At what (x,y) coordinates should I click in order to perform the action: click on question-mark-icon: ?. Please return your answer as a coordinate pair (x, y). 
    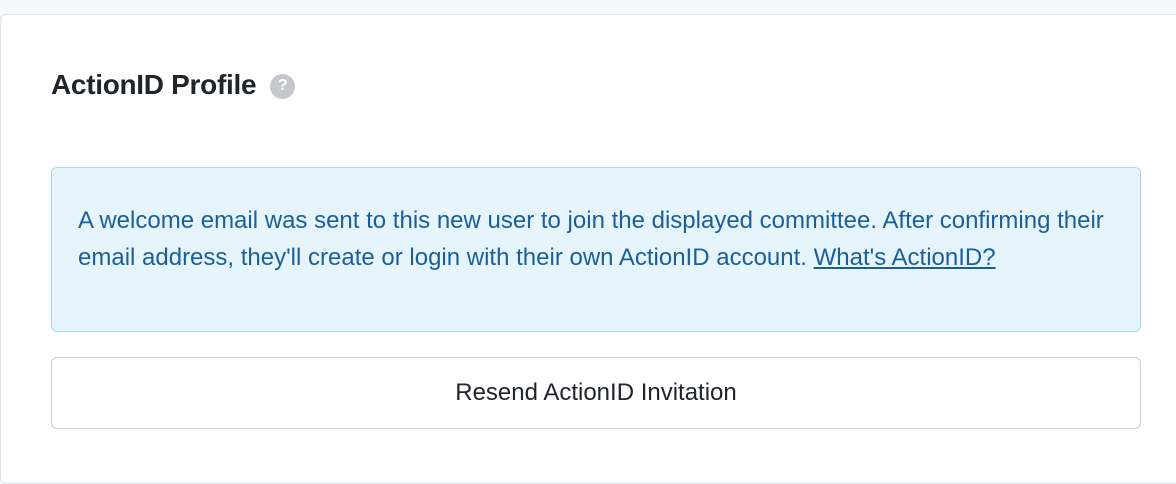
    Looking at the image, I should click on (283, 86).